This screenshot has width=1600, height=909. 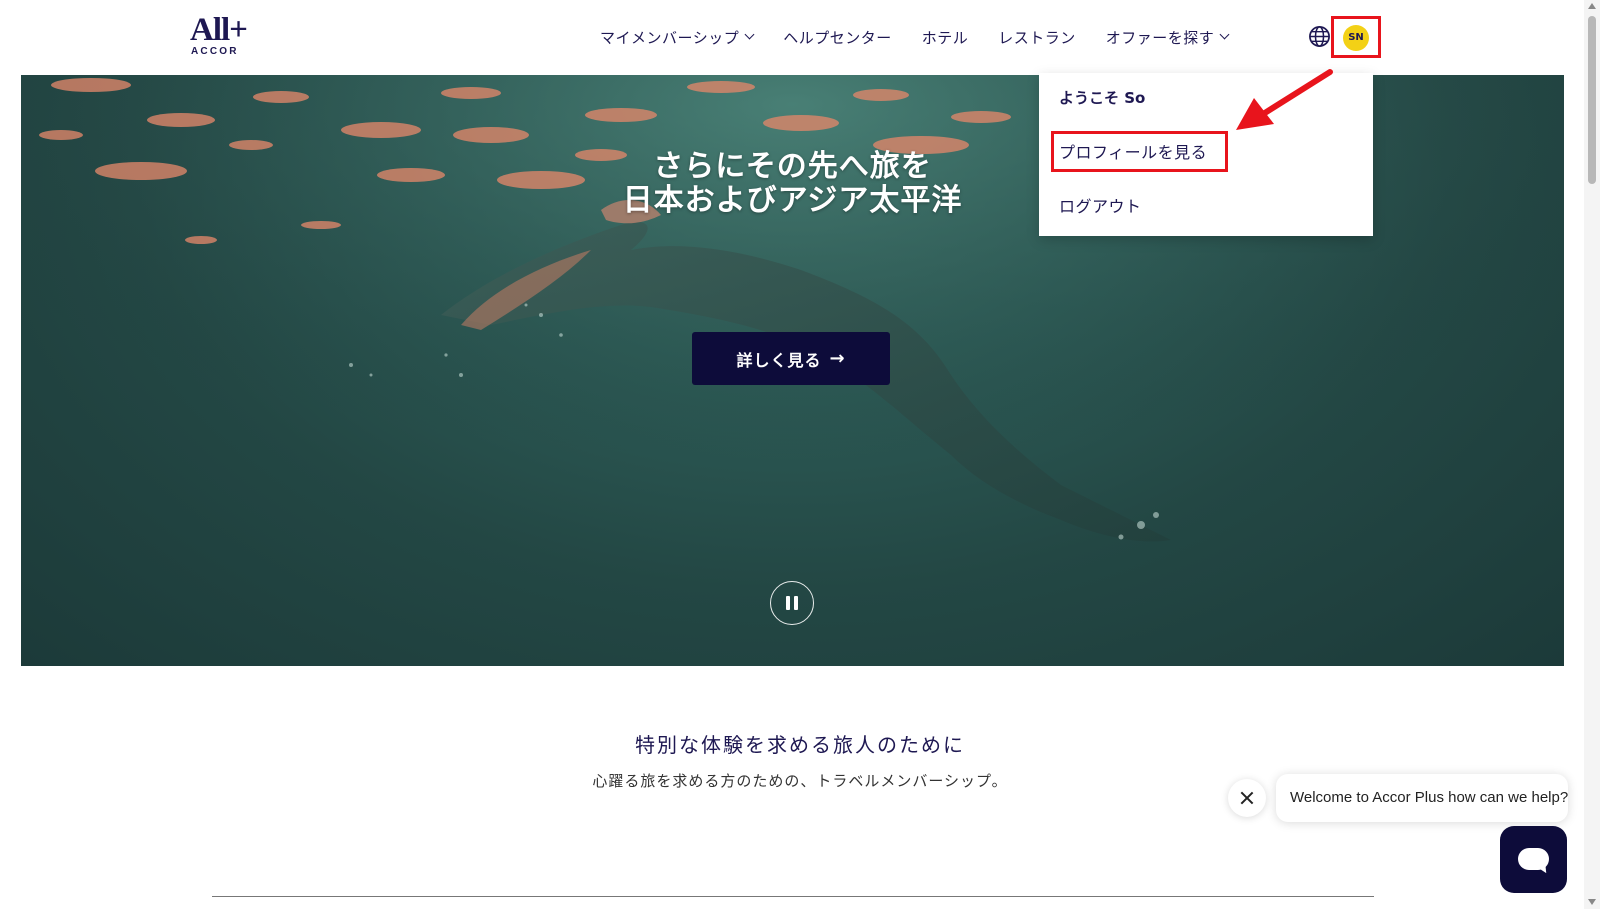 What do you see at coordinates (1592, 454) in the screenshot?
I see `page-scrollbar` at bounding box center [1592, 454].